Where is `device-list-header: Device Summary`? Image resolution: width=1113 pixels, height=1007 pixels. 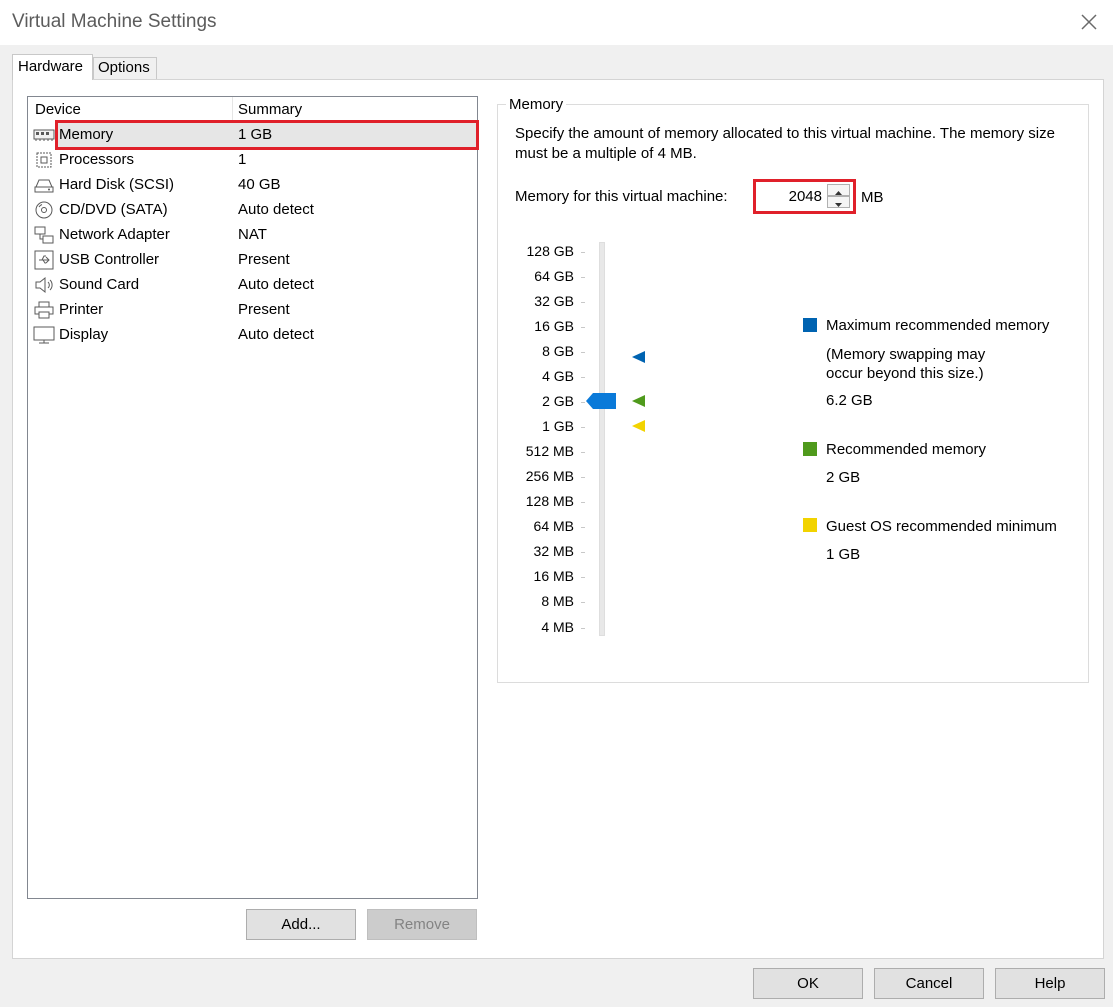
device-list-header: Device Summary is located at coordinates (252, 109).